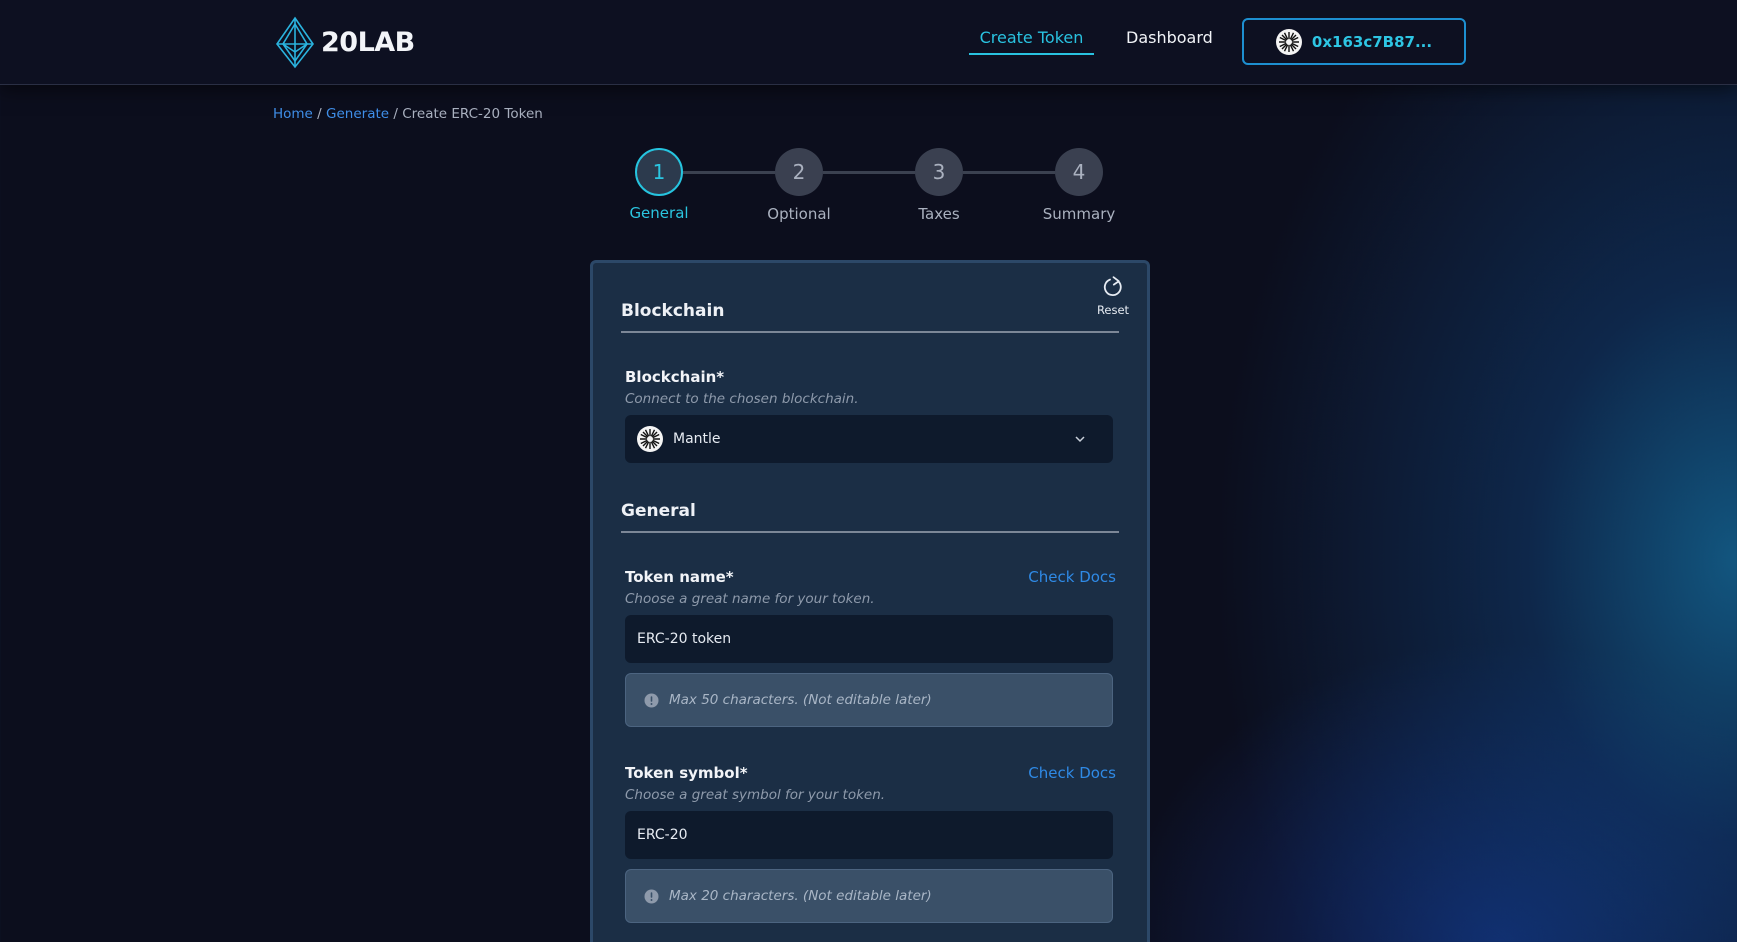  Describe the element at coordinates (659, 213) in the screenshot. I see `step-label: General` at that location.